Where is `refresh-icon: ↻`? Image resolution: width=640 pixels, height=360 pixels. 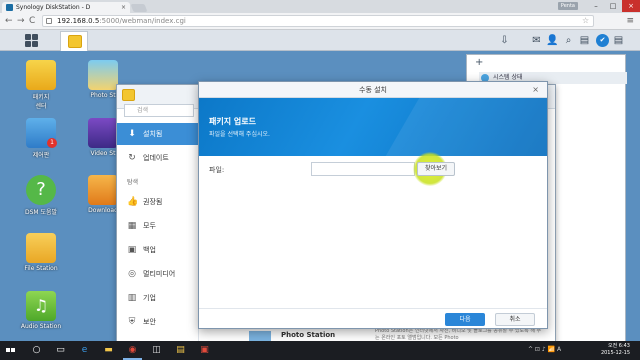
refresh-icon: ↻ is located at coordinates (132, 158).